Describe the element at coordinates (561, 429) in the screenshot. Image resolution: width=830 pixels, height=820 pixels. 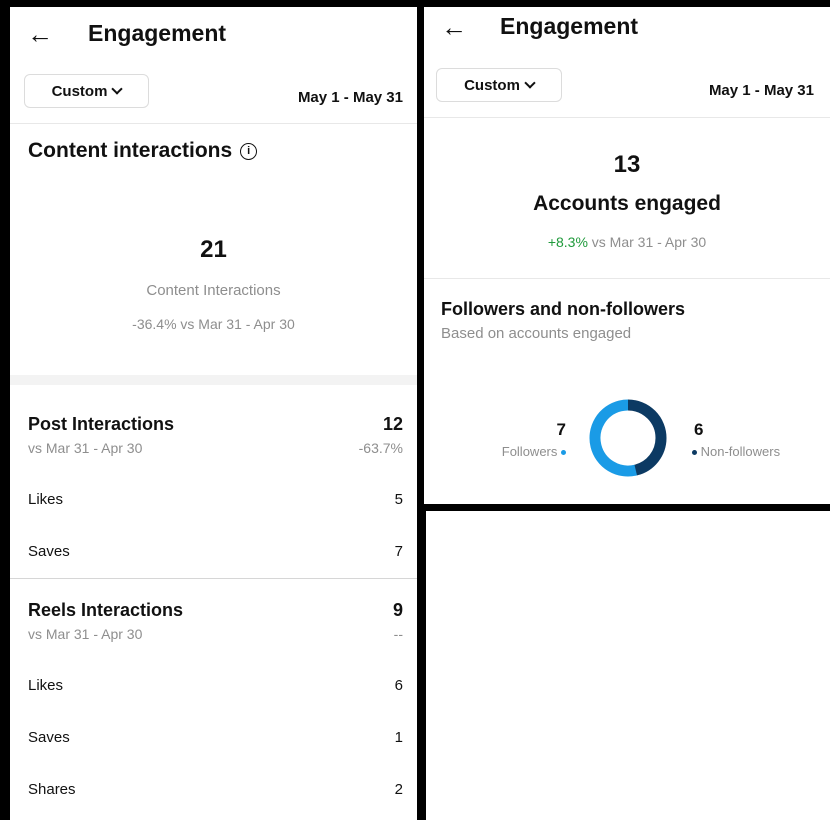
I see `followers-count: 7` at that location.